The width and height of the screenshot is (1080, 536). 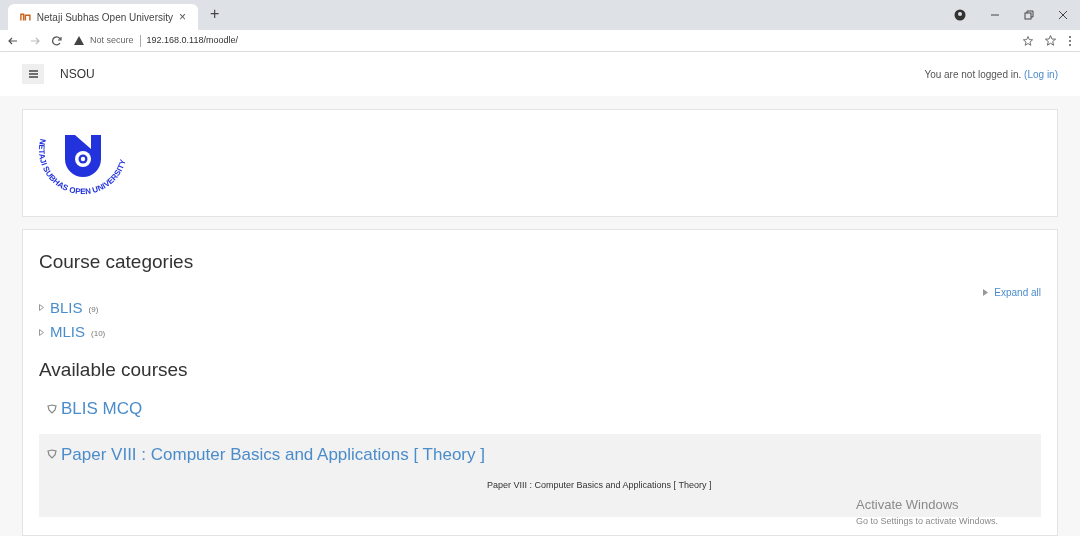 I want to click on security-label: Not secure, so click(x=112, y=40).